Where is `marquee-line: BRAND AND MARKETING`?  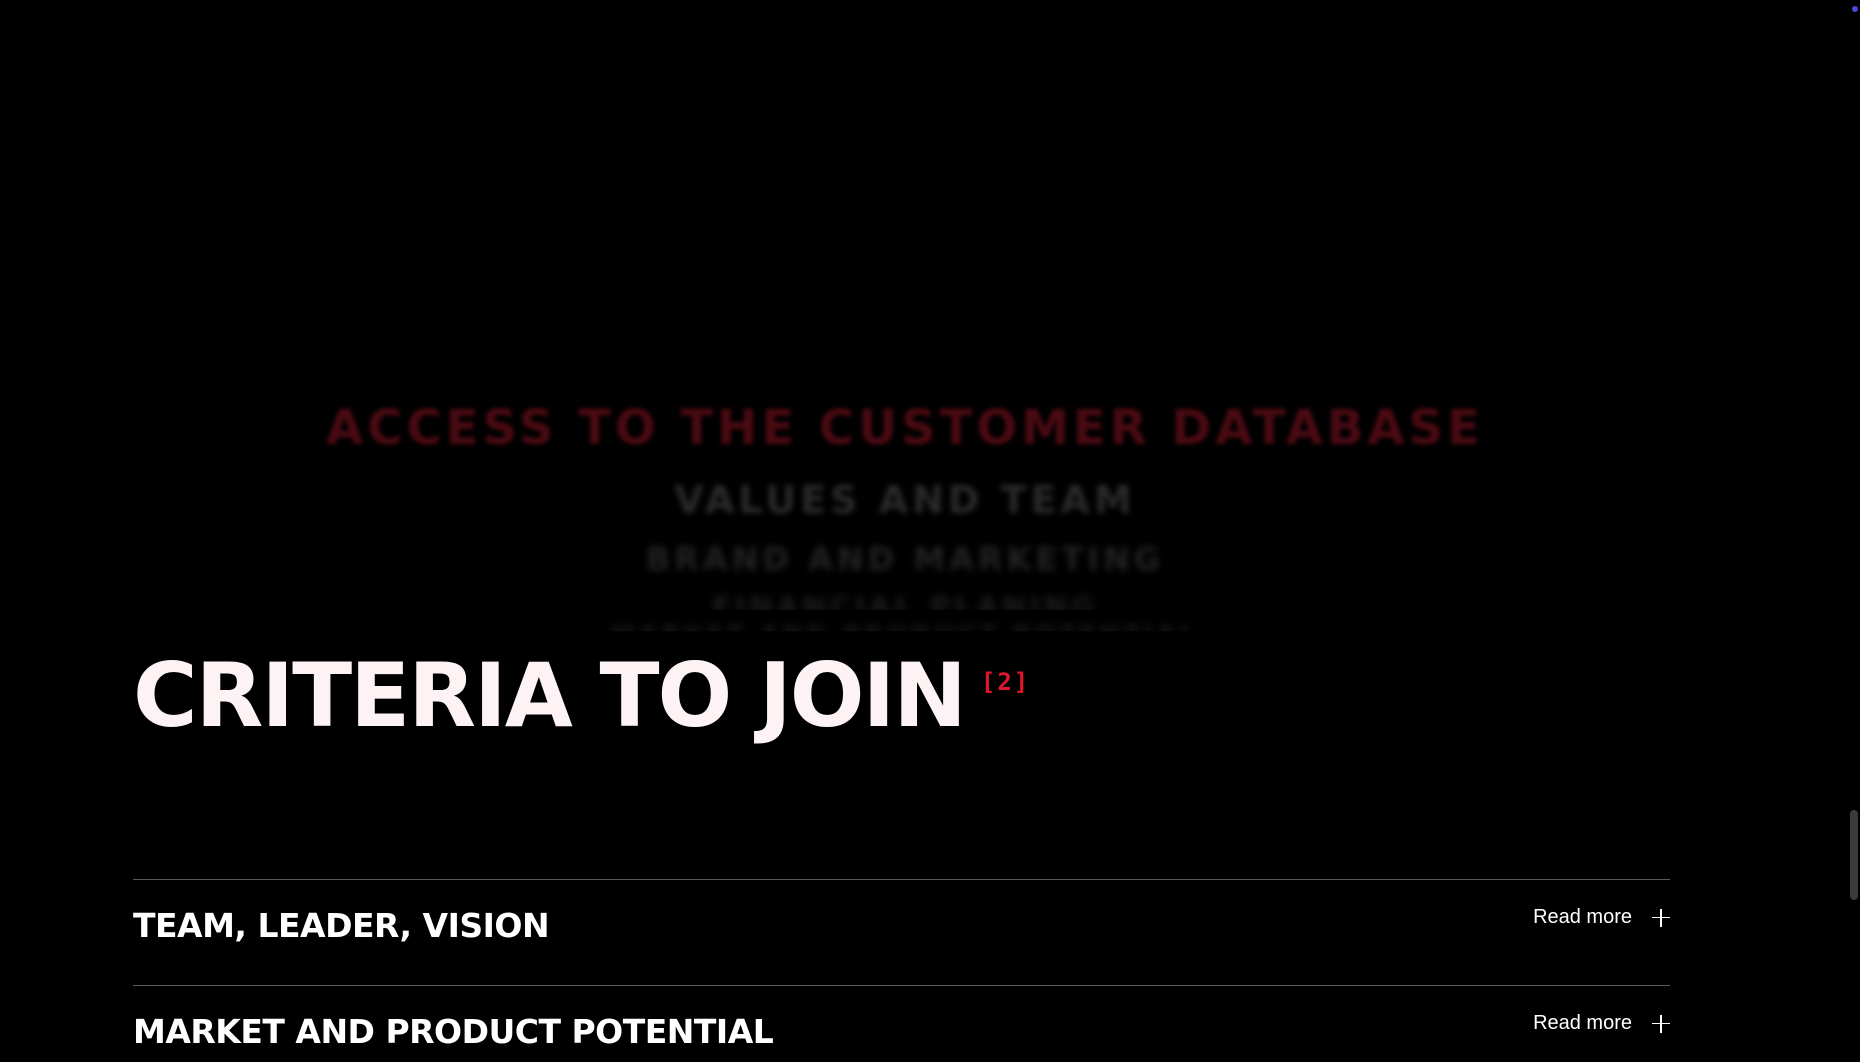 marquee-line: BRAND AND MARKETING is located at coordinates (905, 559).